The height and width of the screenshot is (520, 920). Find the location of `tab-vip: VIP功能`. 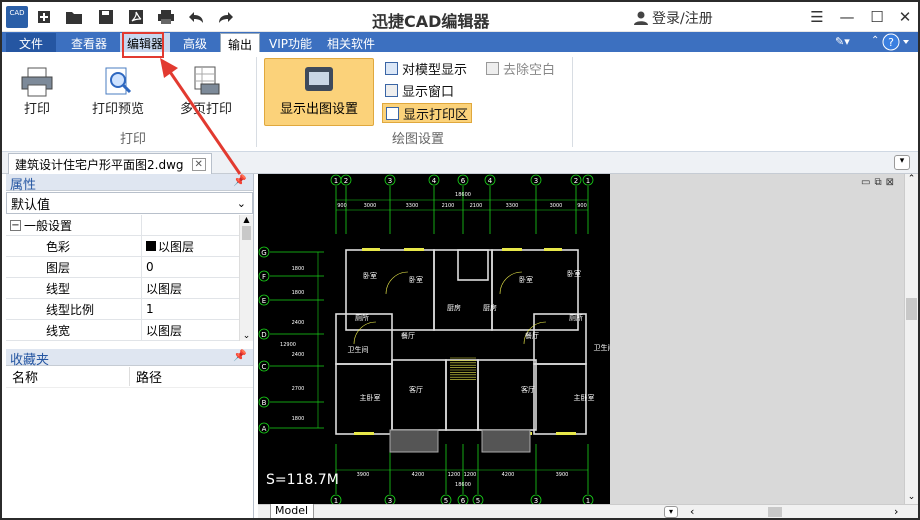

tab-vip: VIP功能 is located at coordinates (290, 42).